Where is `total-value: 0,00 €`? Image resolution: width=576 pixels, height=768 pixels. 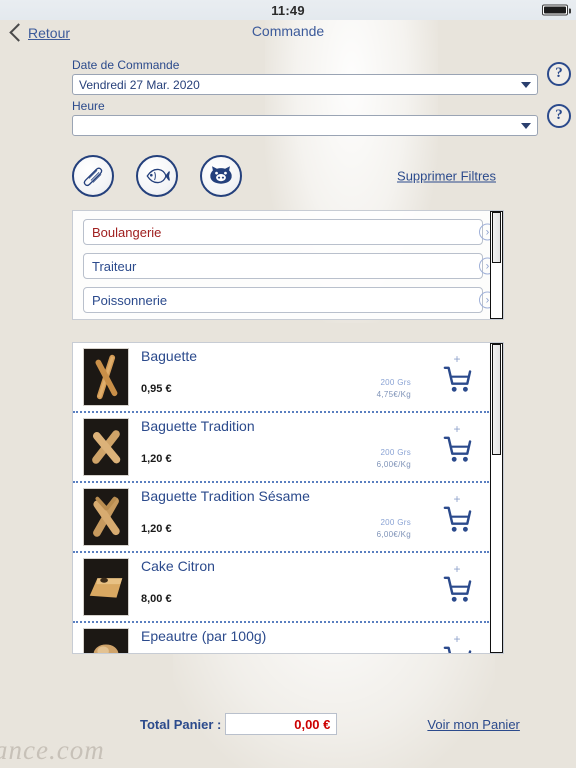
total-value: 0,00 € is located at coordinates (281, 724).